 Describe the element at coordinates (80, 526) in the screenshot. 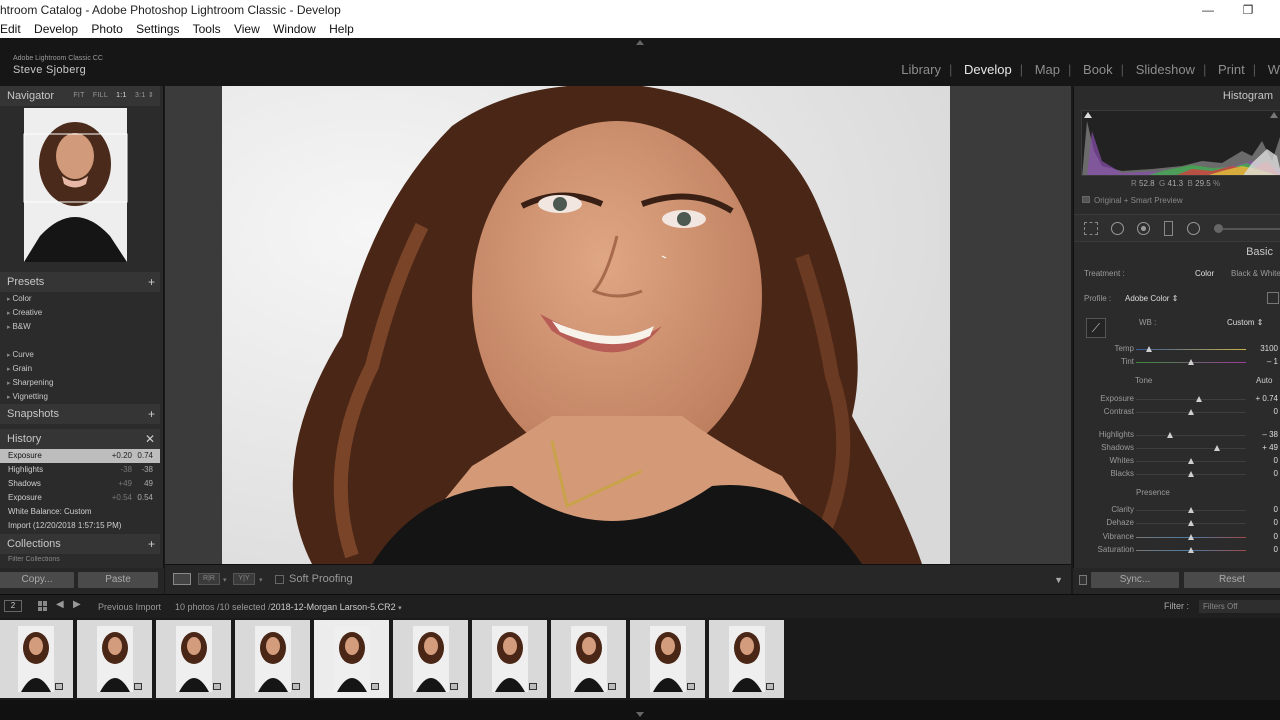

I see `history-item: Import (12/20/2018 1:57:15 PM)` at that location.